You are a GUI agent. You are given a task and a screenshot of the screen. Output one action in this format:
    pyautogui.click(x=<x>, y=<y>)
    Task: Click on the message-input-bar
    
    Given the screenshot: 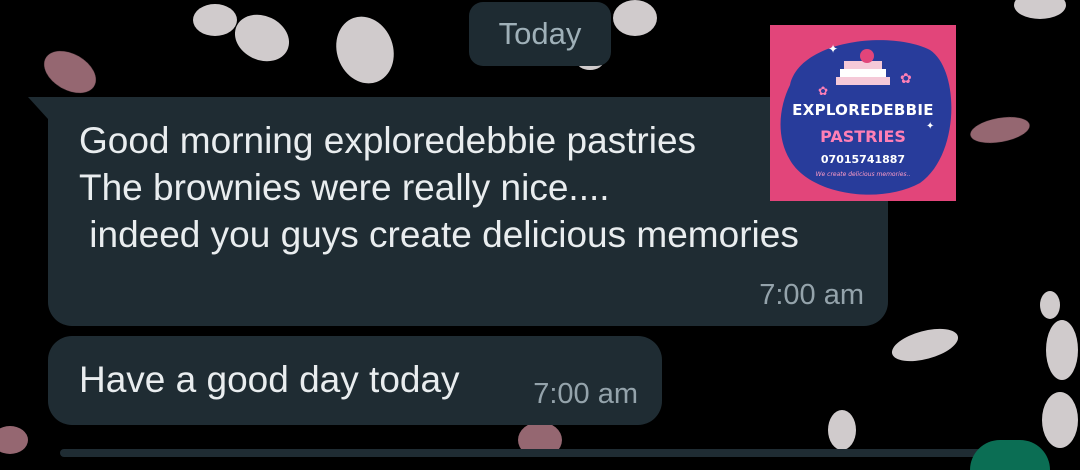 What is the action you would take?
    pyautogui.click(x=525, y=453)
    